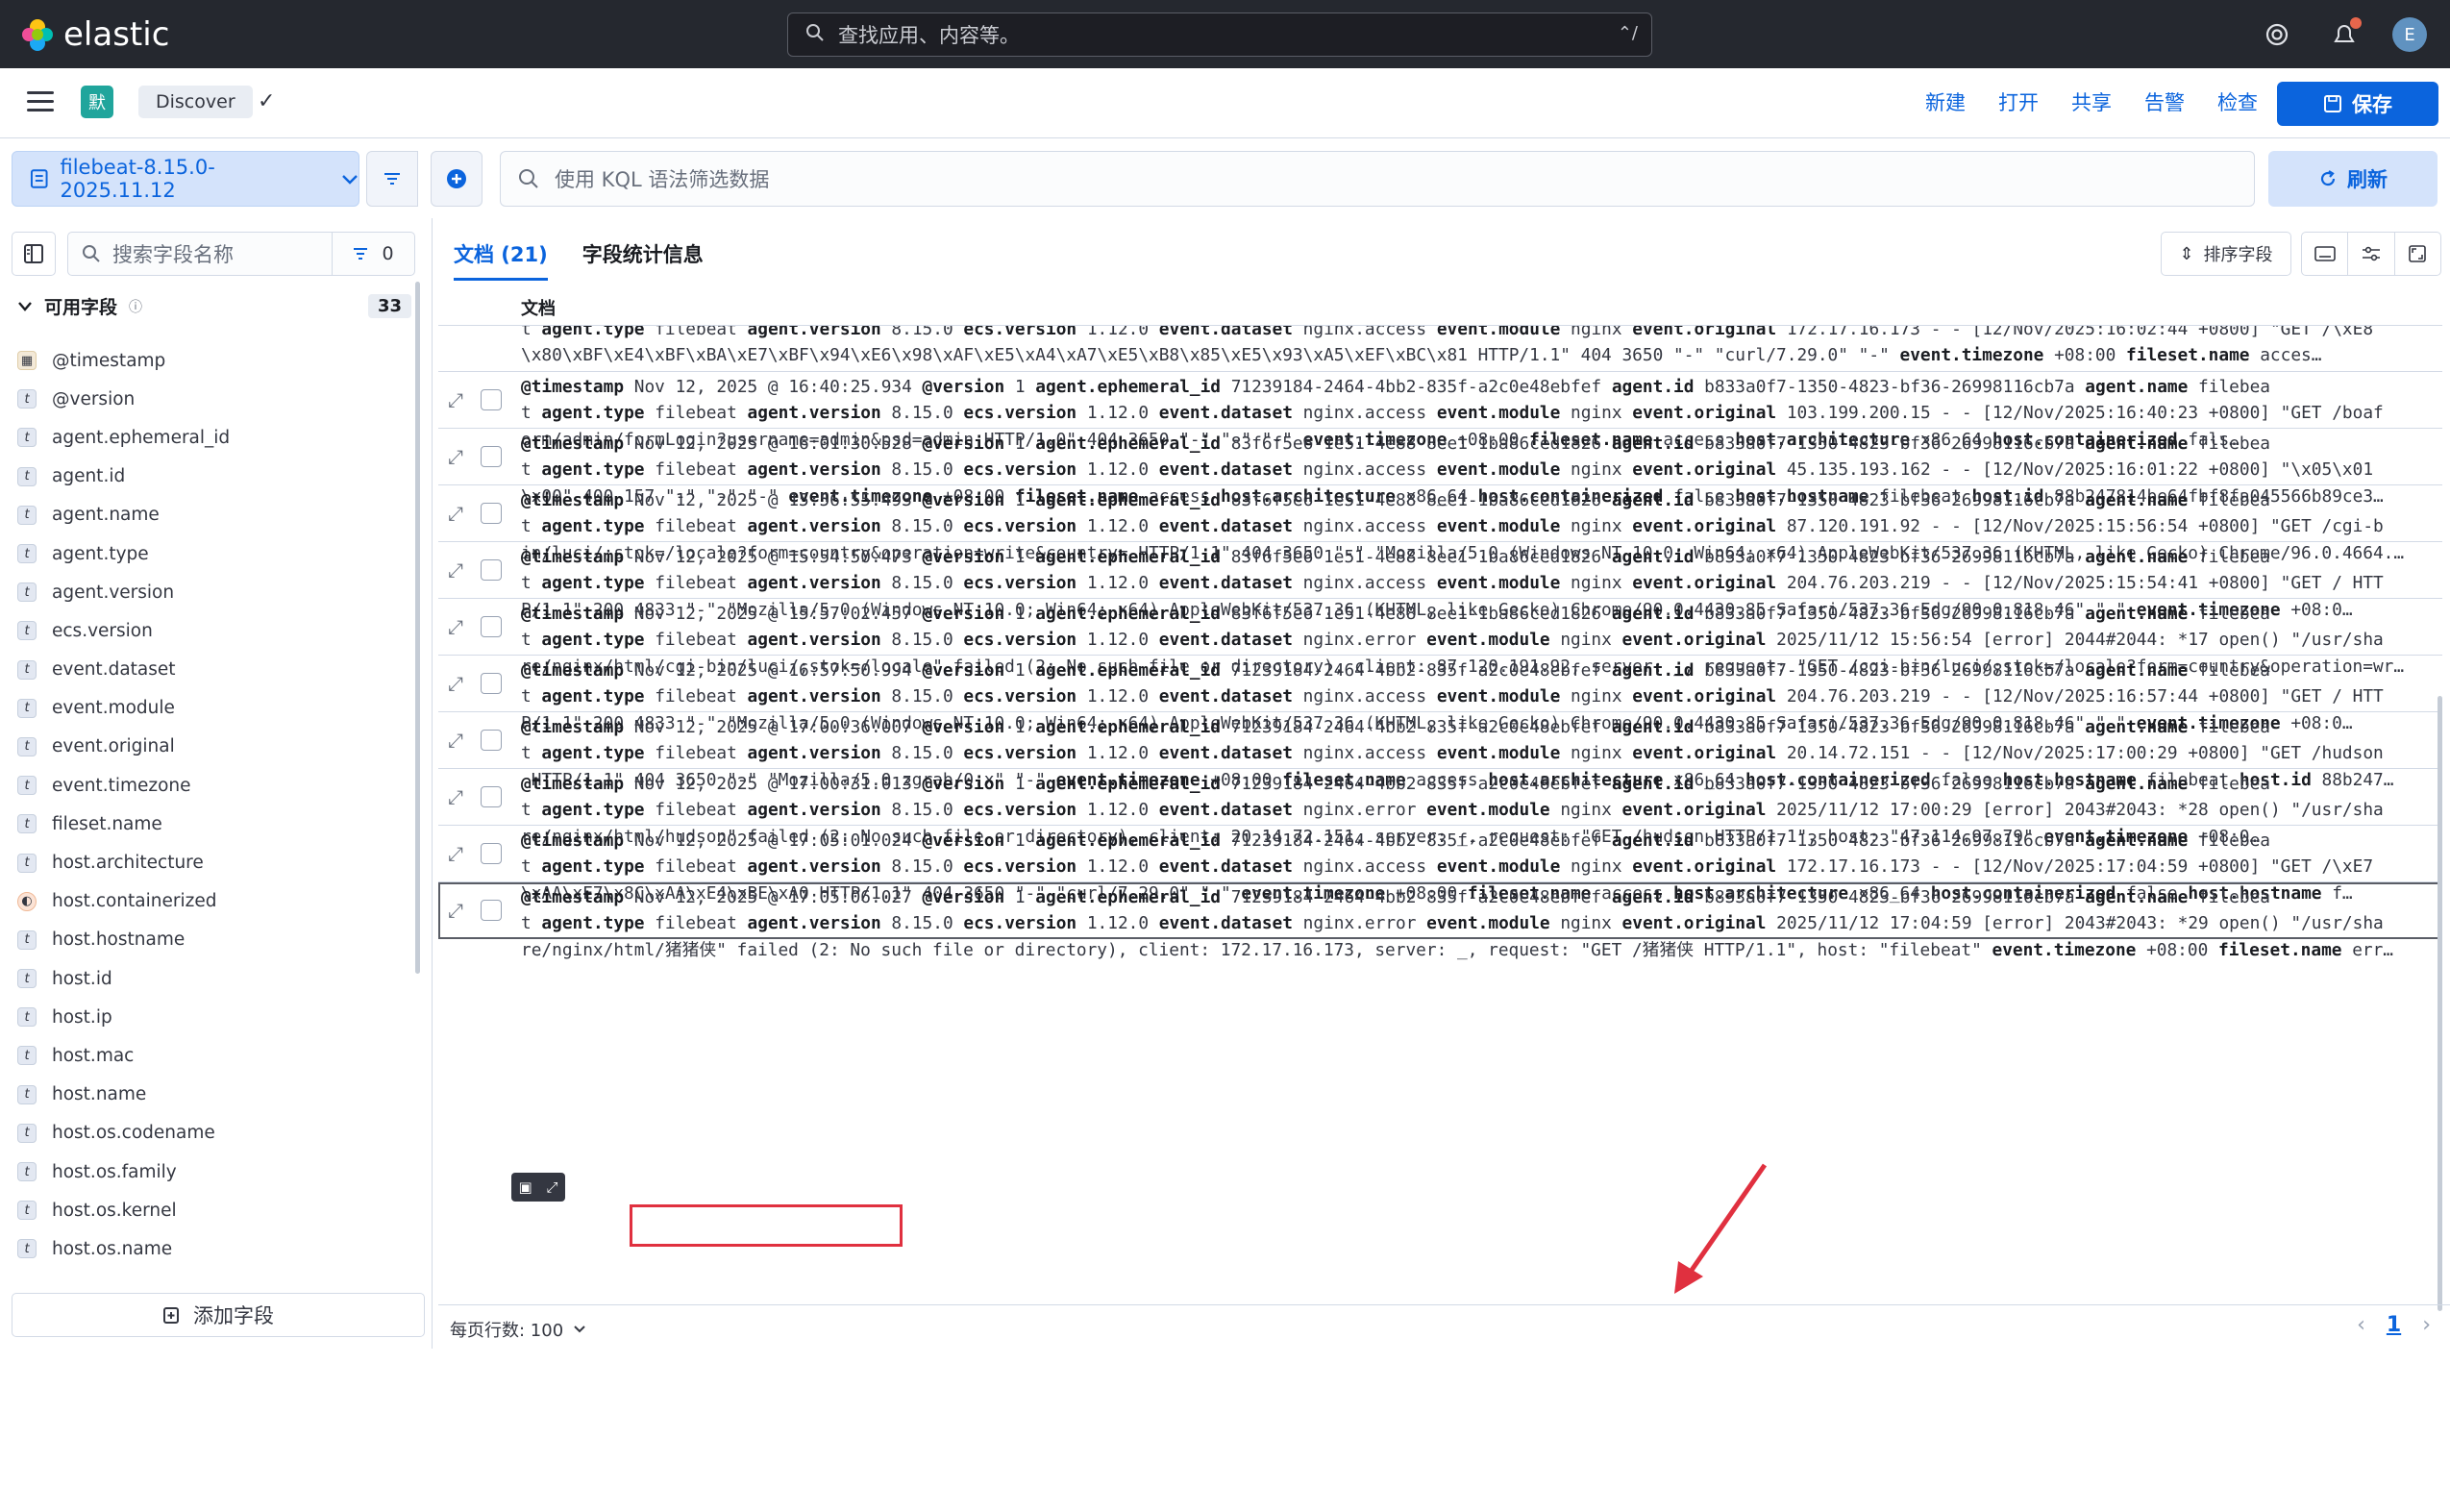 The height and width of the screenshot is (1512, 2450). Describe the element at coordinates (2164, 101) in the screenshot. I see `alerts-link: 告警` at that location.